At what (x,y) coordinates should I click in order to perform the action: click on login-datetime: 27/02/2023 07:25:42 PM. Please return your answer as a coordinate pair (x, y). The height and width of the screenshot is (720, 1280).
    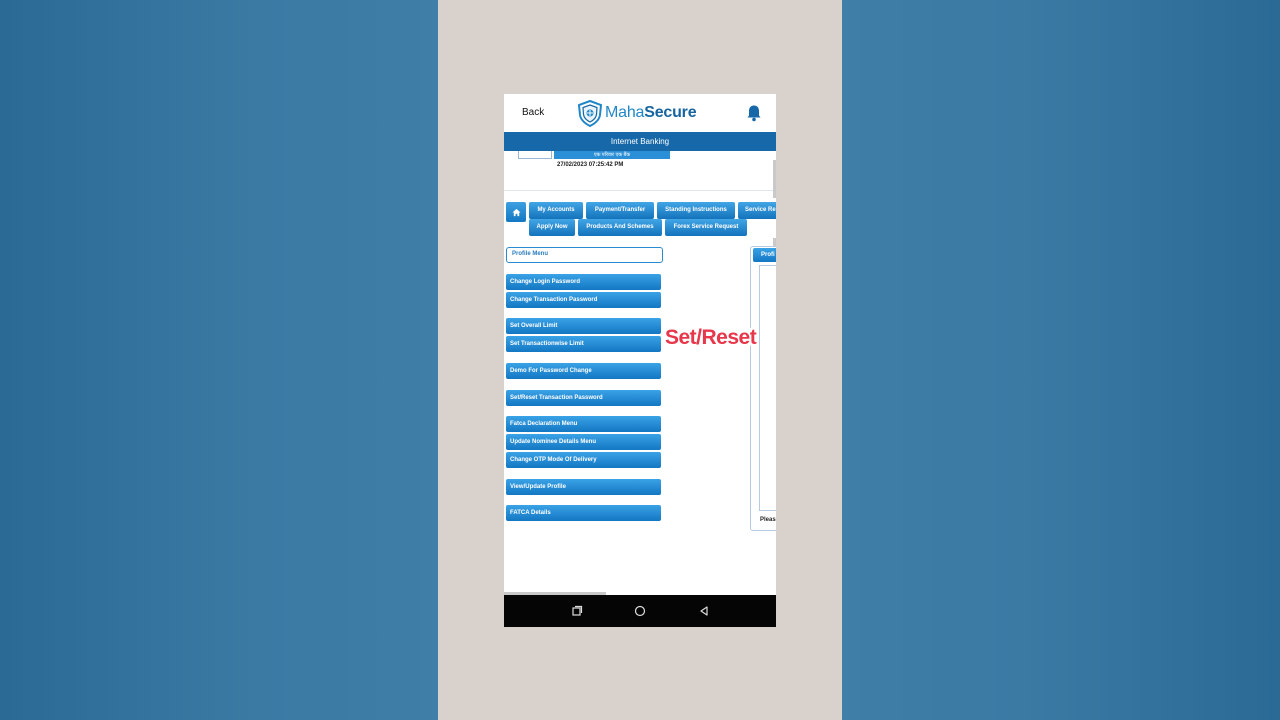
    Looking at the image, I should click on (590, 165).